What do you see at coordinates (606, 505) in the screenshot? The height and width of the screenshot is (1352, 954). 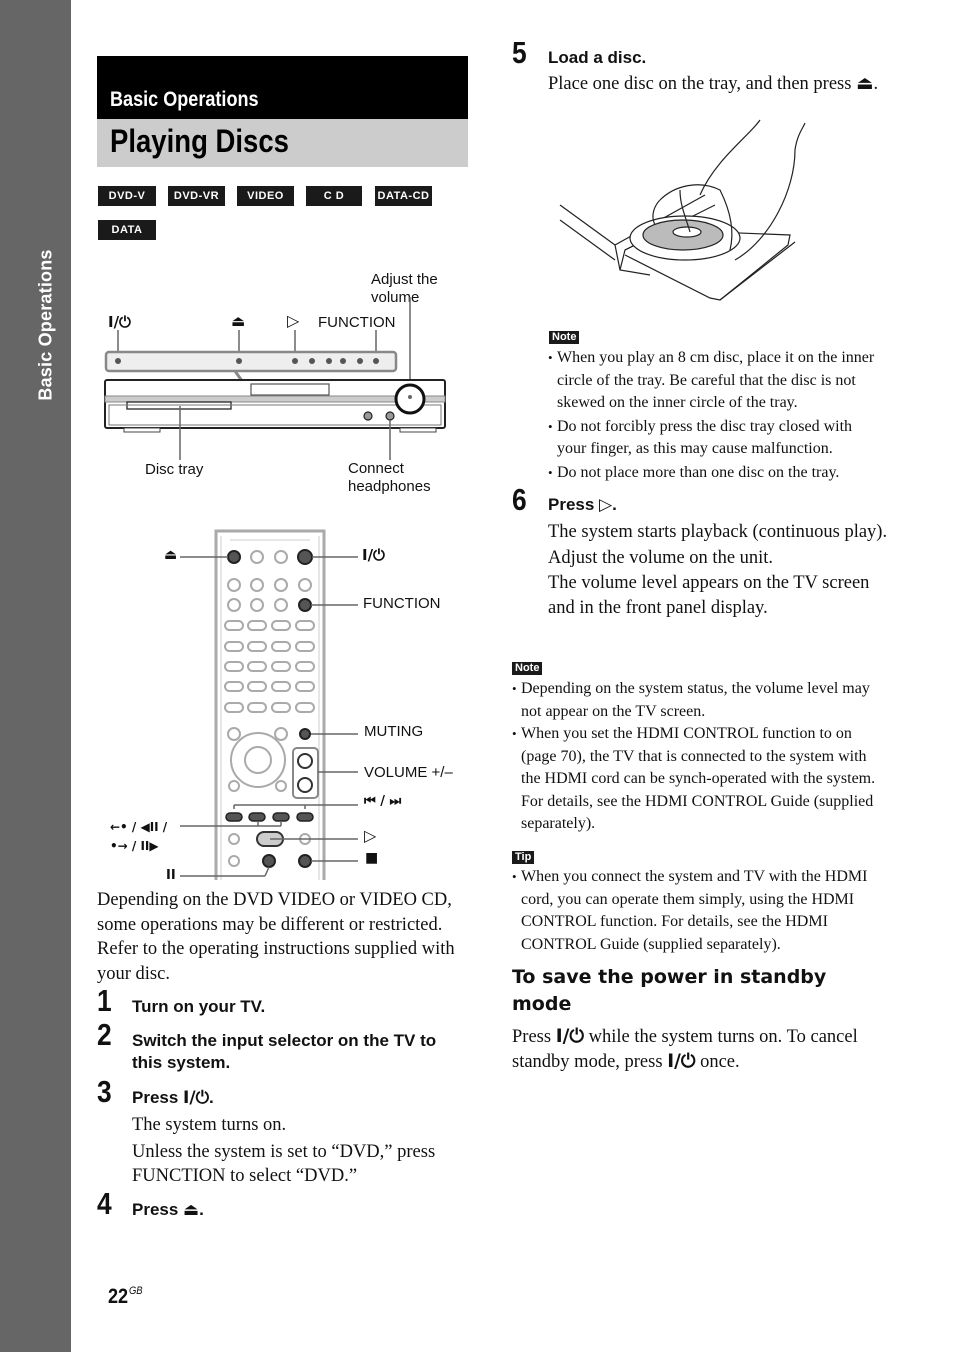 I see `play-symbol: ▷` at bounding box center [606, 505].